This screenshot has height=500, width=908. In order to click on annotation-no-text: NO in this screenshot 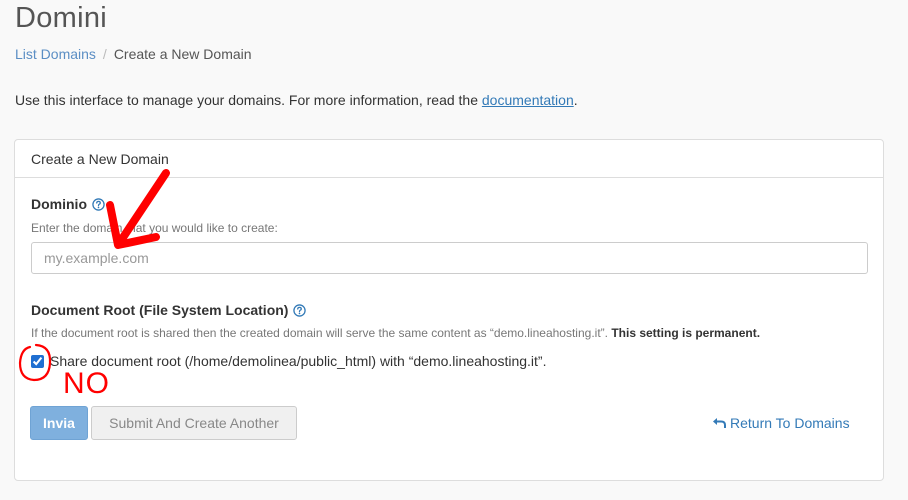, I will do `click(86, 383)`.